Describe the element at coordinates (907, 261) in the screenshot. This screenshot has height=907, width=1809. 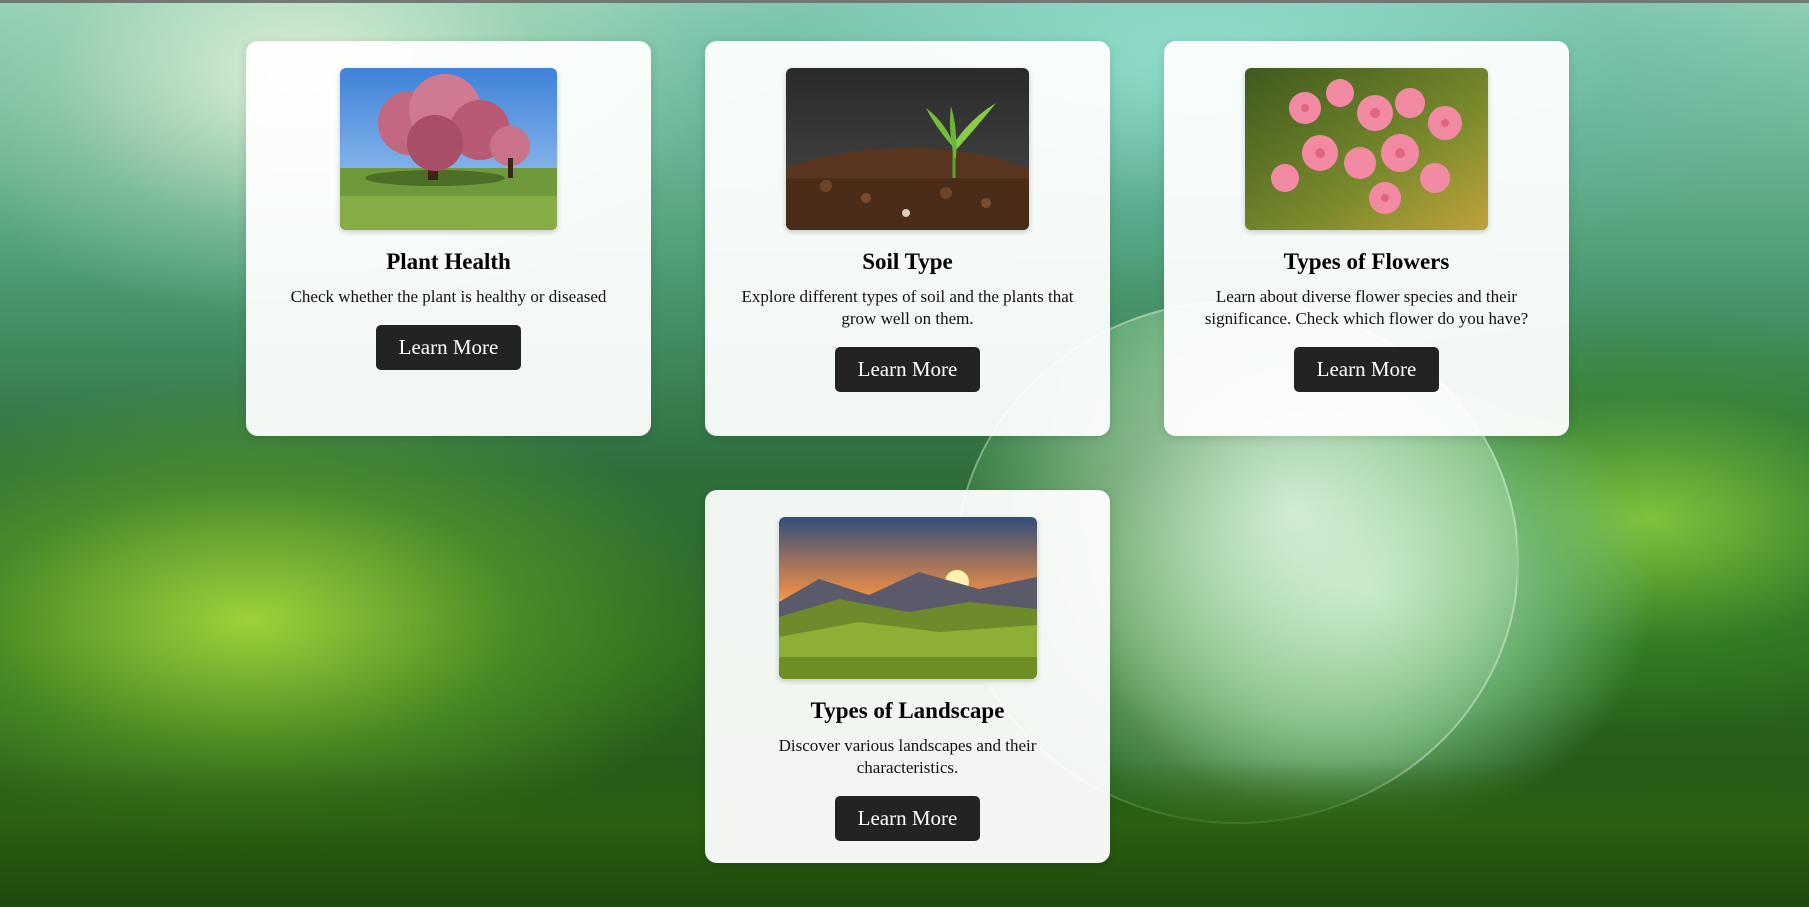
I see `card-title: Soil Type` at that location.